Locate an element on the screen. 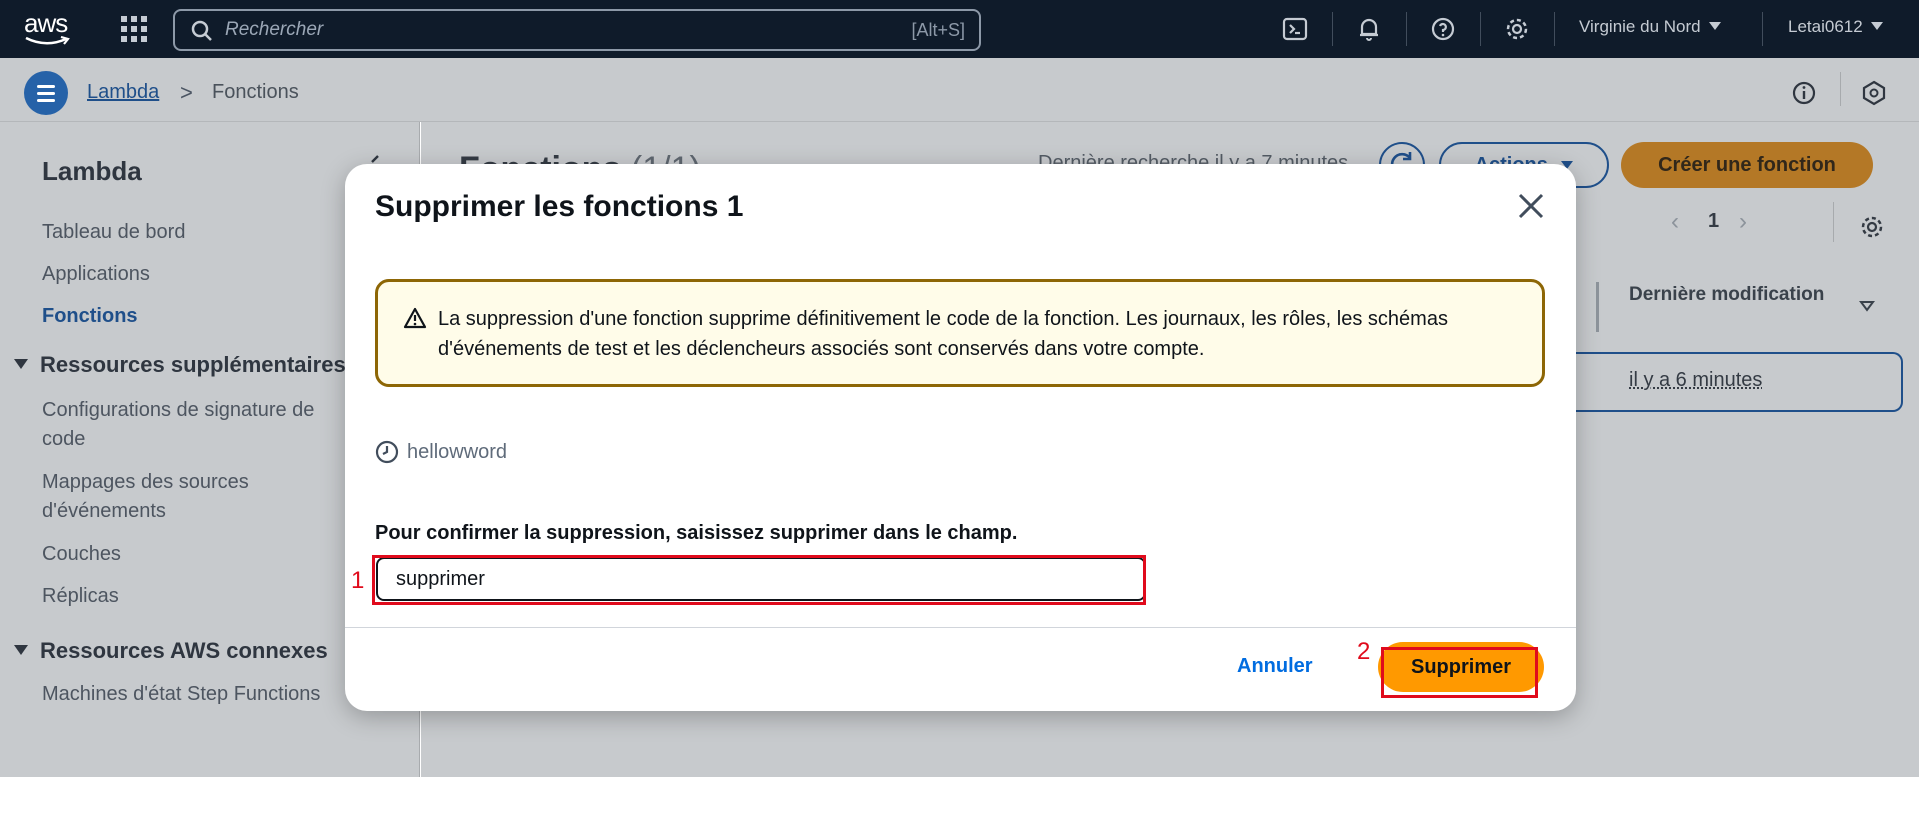 This screenshot has width=1919, height=829. aws-logo: aws is located at coordinates (49, 28).